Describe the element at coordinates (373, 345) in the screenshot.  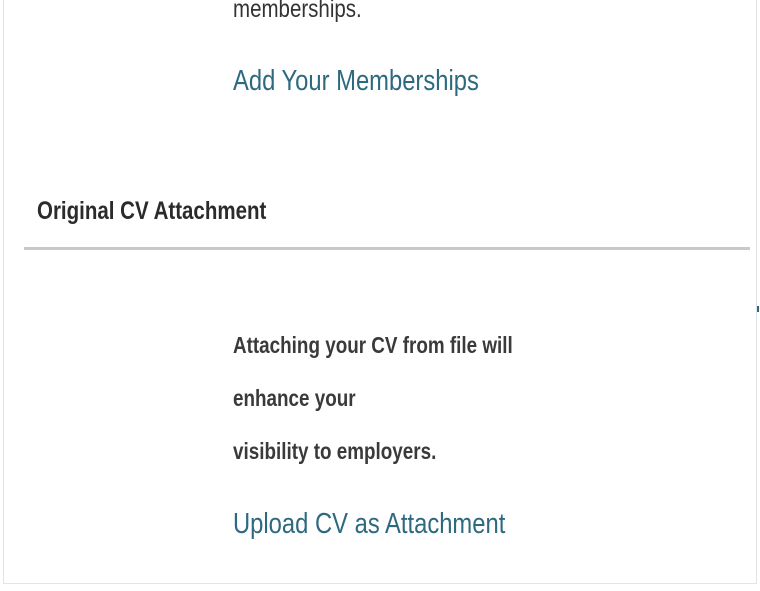
I see `cv-info-line-1-text: Attaching your CV from file will` at that location.